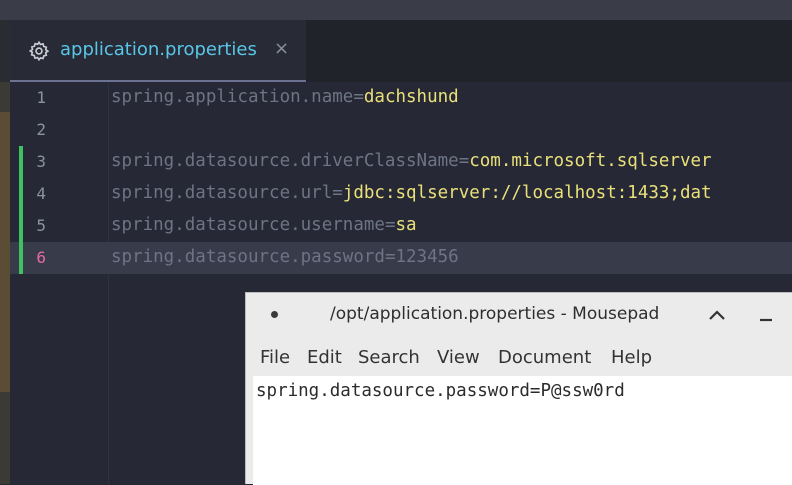 This screenshot has height=485, width=792. I want to click on code-text: spring.application.name=dachshund, so click(285, 97).